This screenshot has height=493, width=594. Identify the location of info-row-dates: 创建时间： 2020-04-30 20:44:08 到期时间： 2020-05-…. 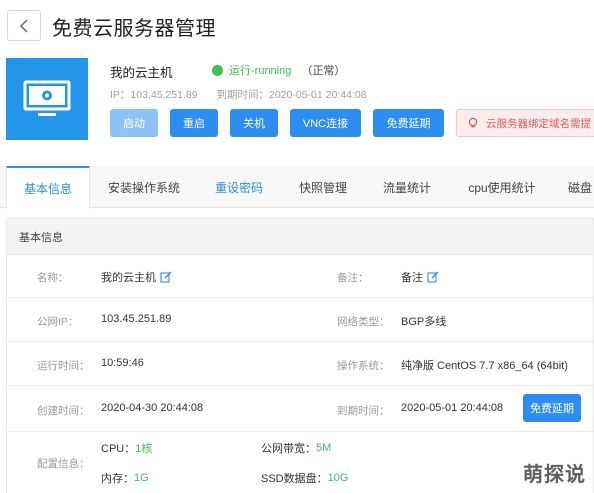
(300, 409).